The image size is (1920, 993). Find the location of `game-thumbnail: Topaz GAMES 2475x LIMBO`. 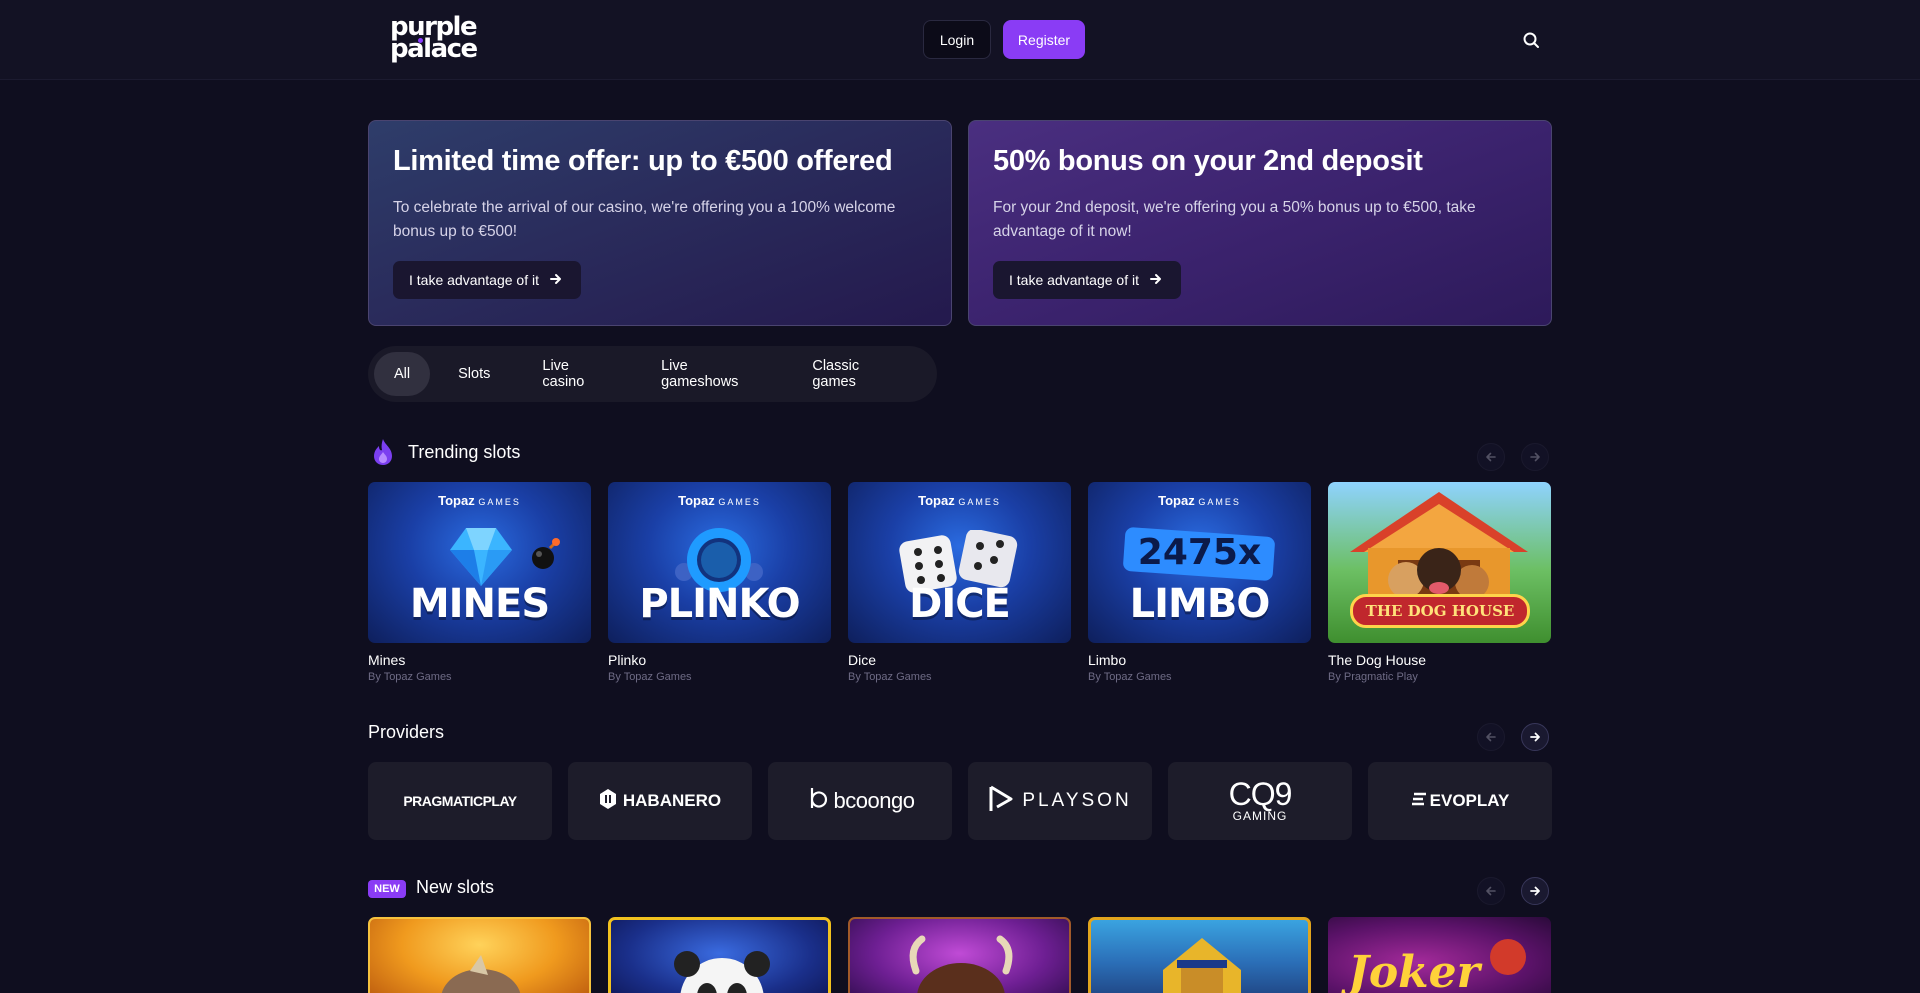

game-thumbnail: Topaz GAMES 2475x LIMBO is located at coordinates (1199, 562).